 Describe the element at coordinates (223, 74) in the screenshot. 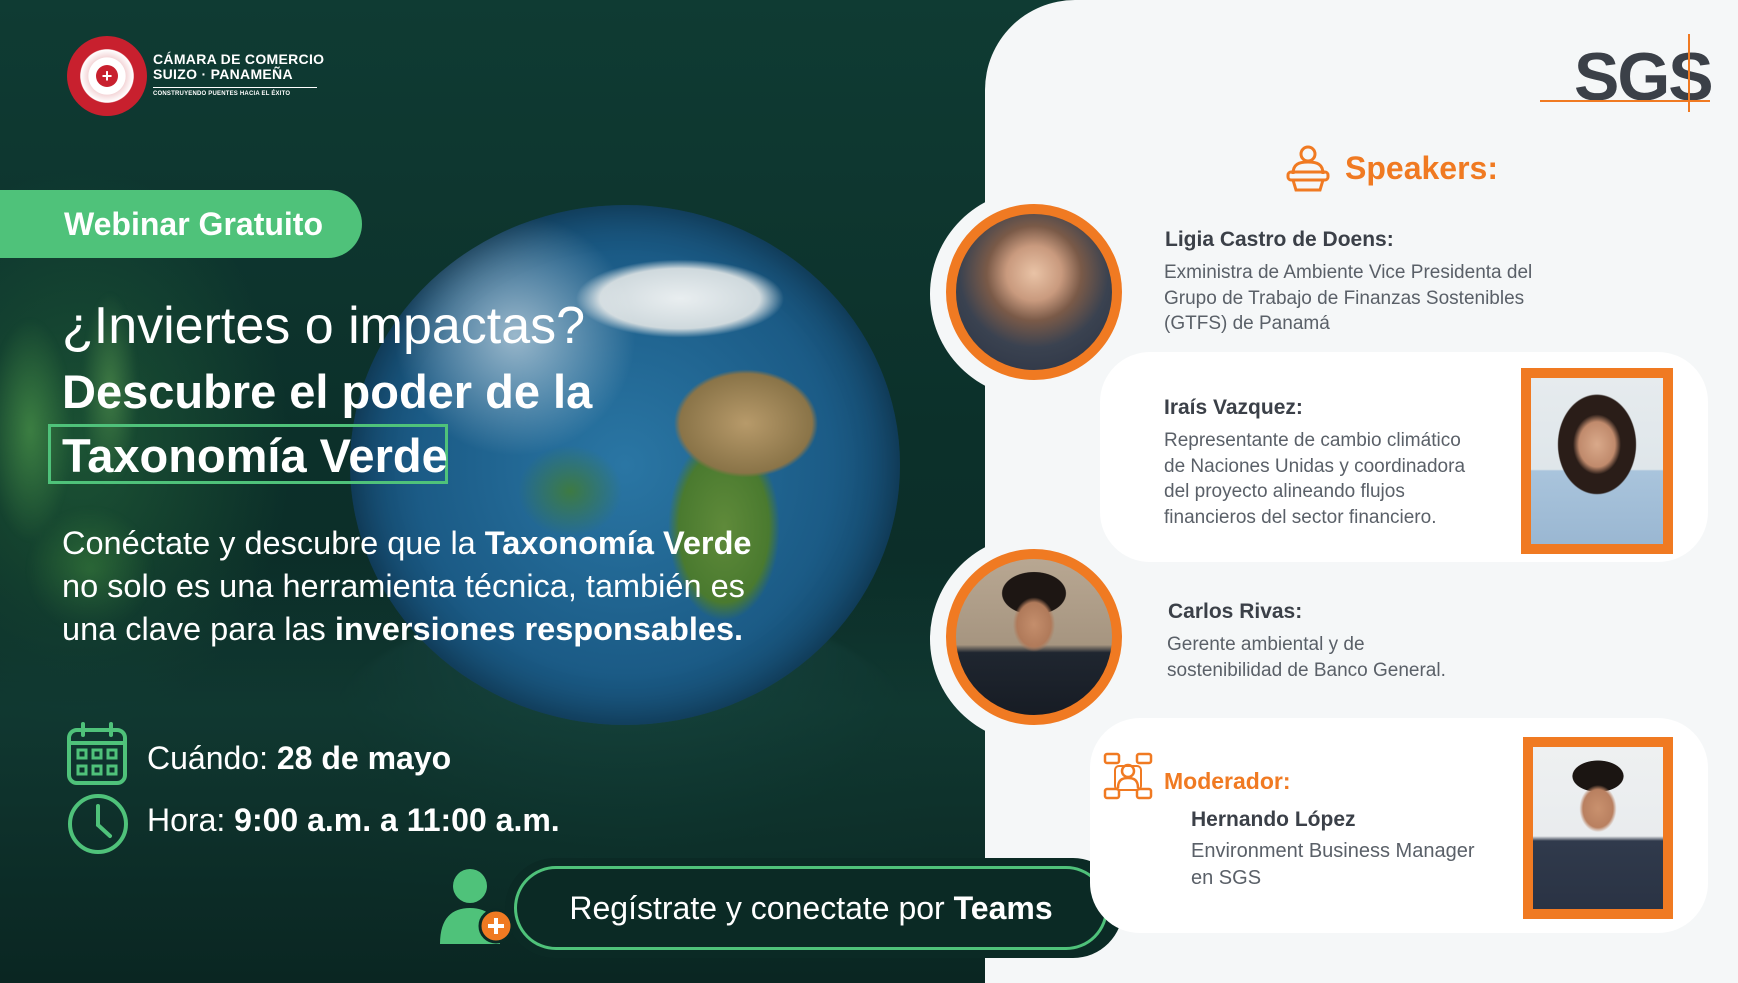

I see `logo-line-2: SUIZO · PANAMEÑA` at that location.